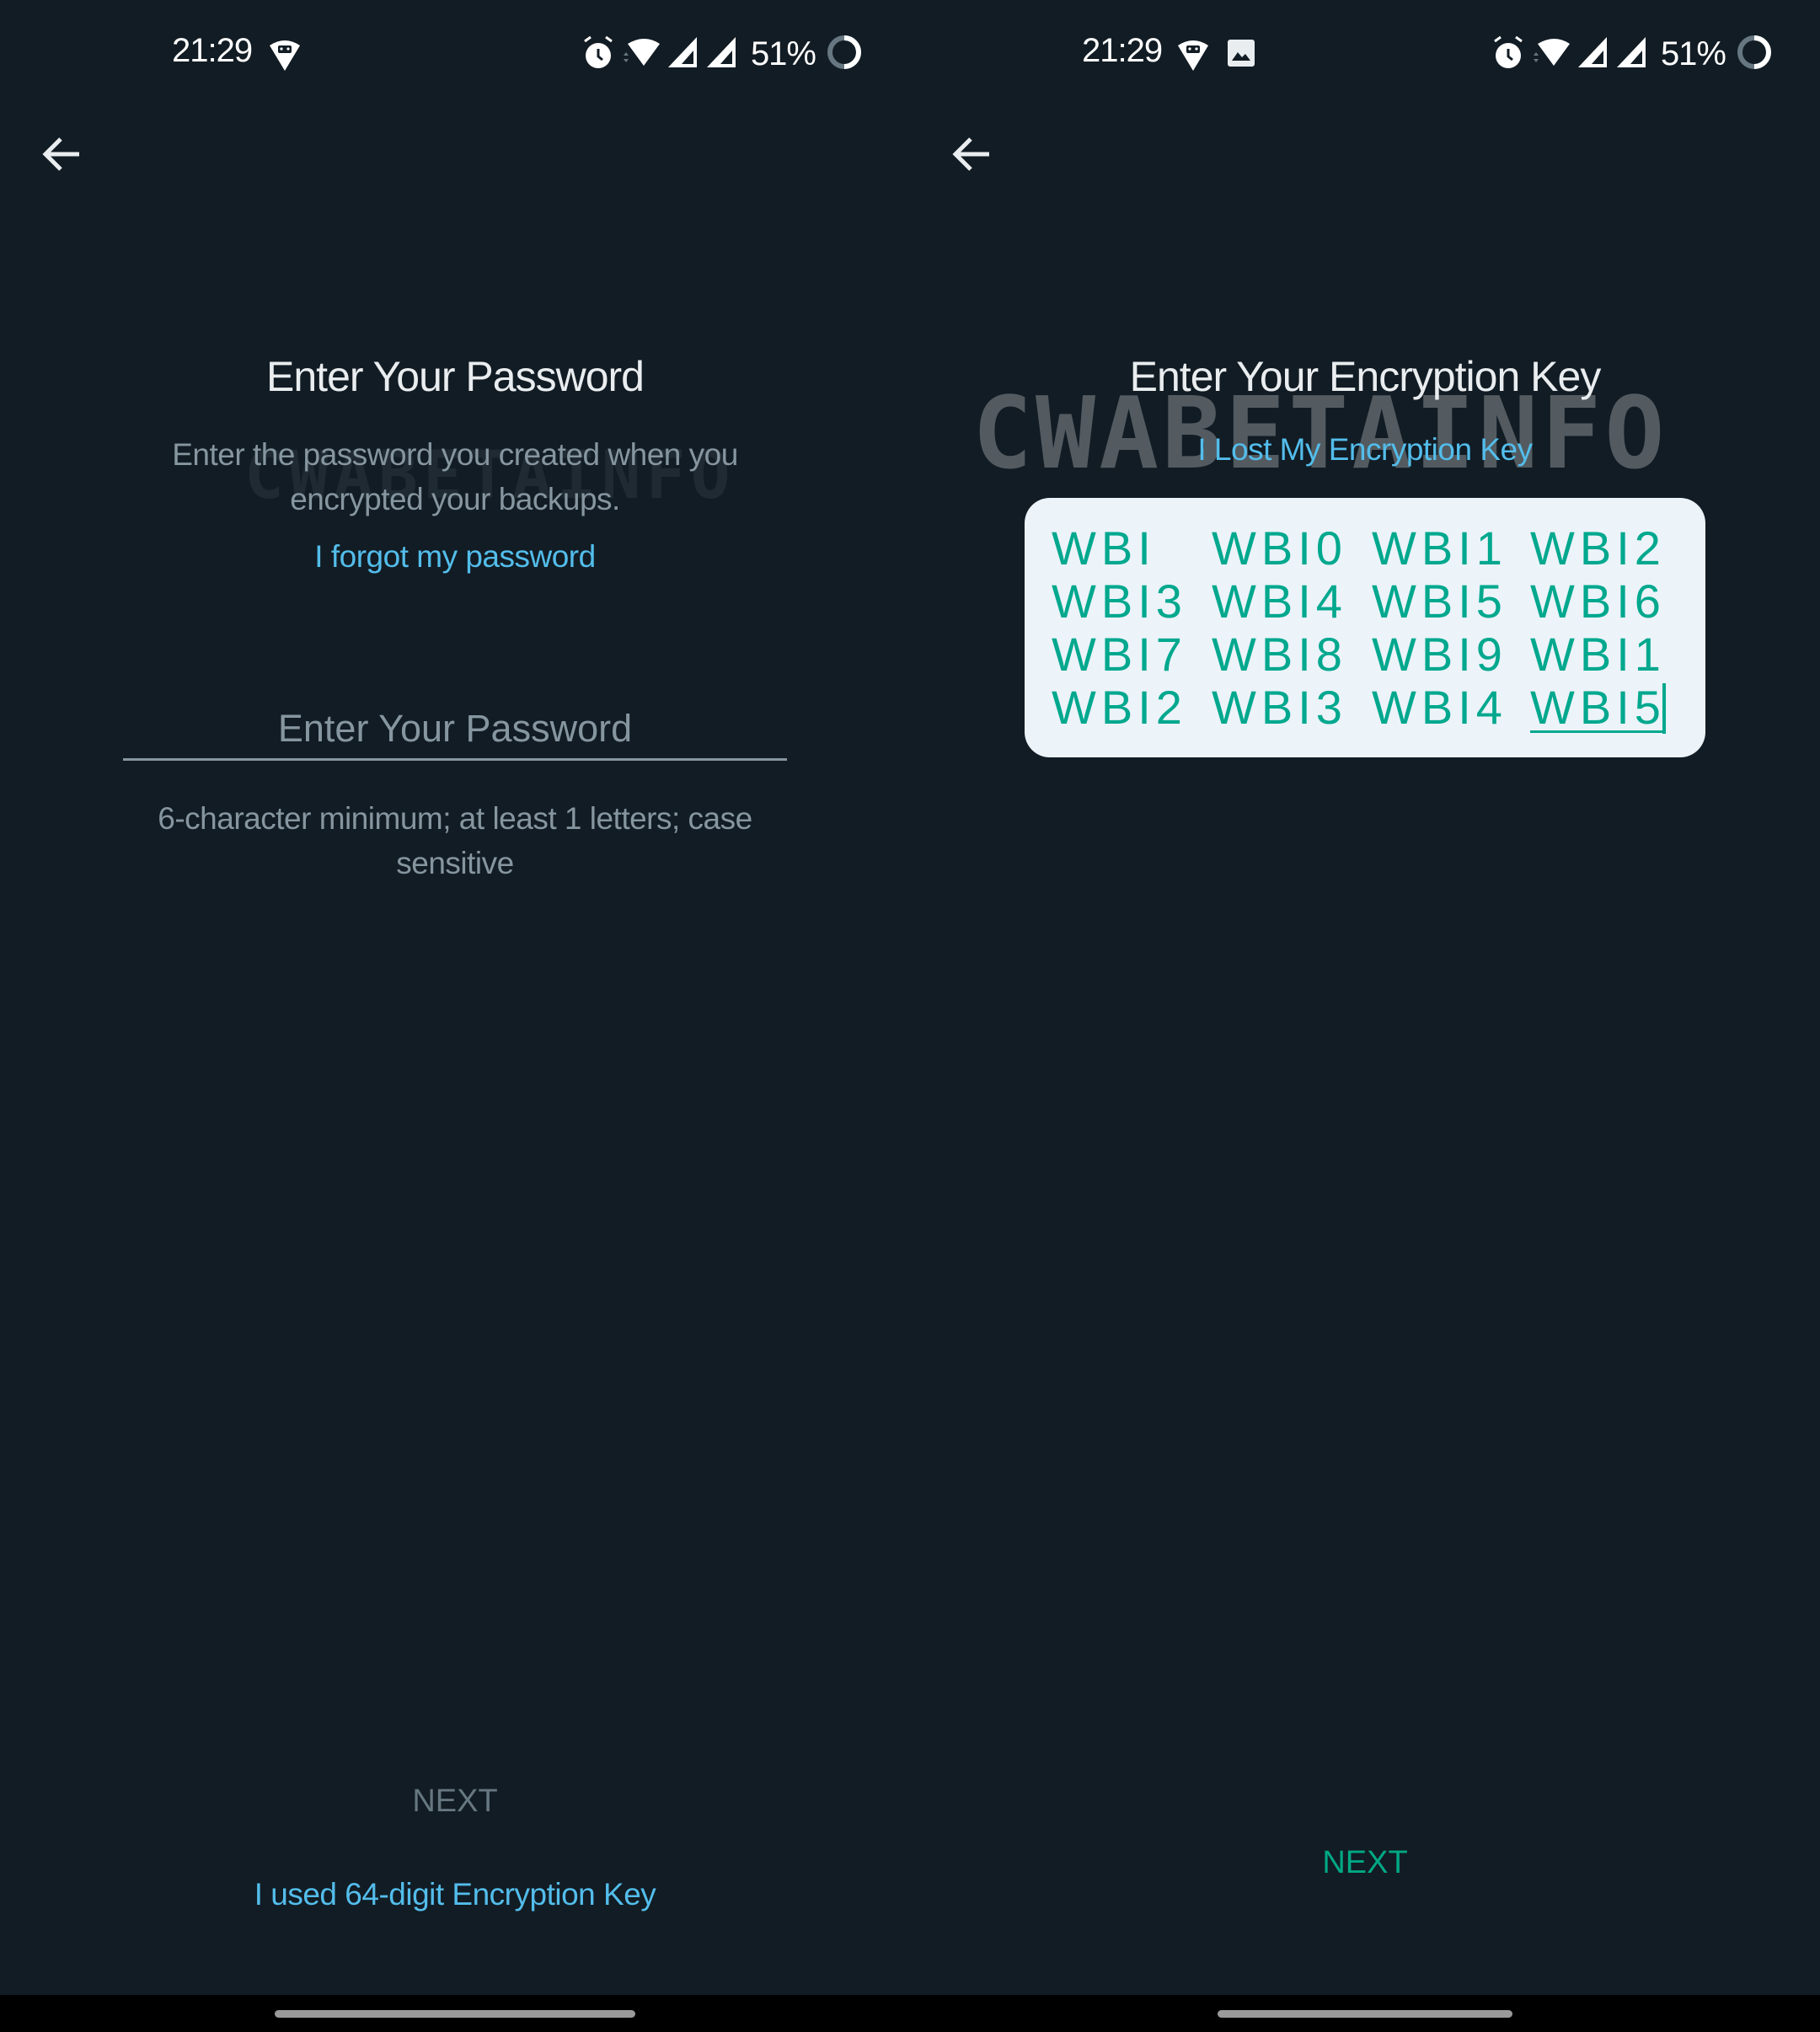 This screenshot has width=1820, height=2032. What do you see at coordinates (1241, 55) in the screenshot?
I see `image-icon` at bounding box center [1241, 55].